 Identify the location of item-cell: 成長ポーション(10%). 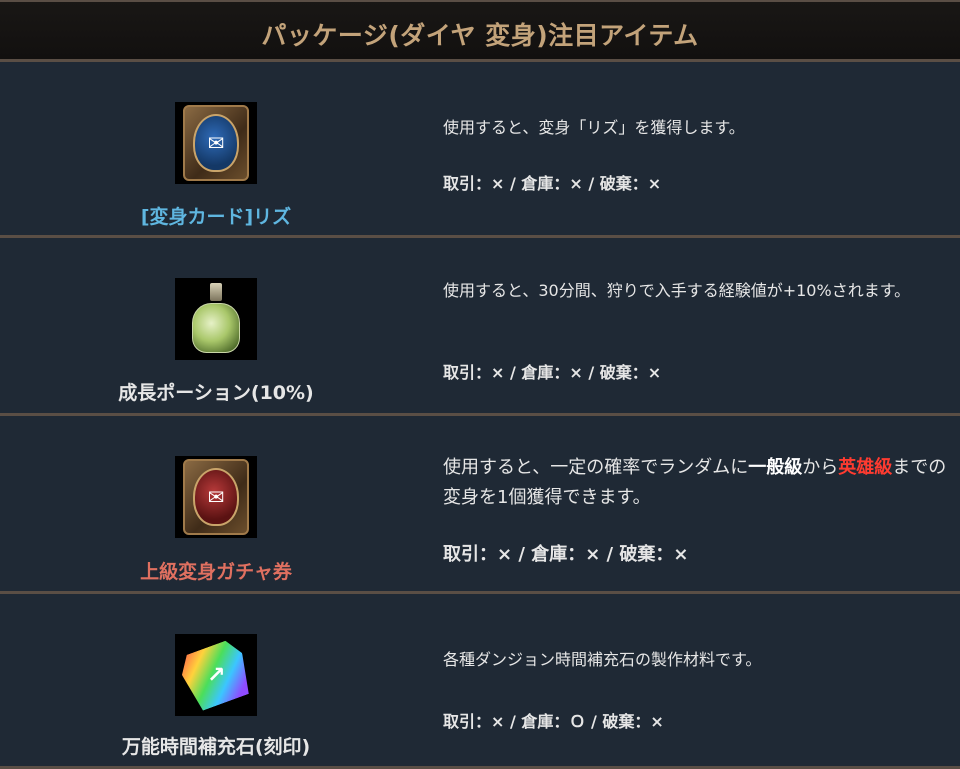
(216, 325).